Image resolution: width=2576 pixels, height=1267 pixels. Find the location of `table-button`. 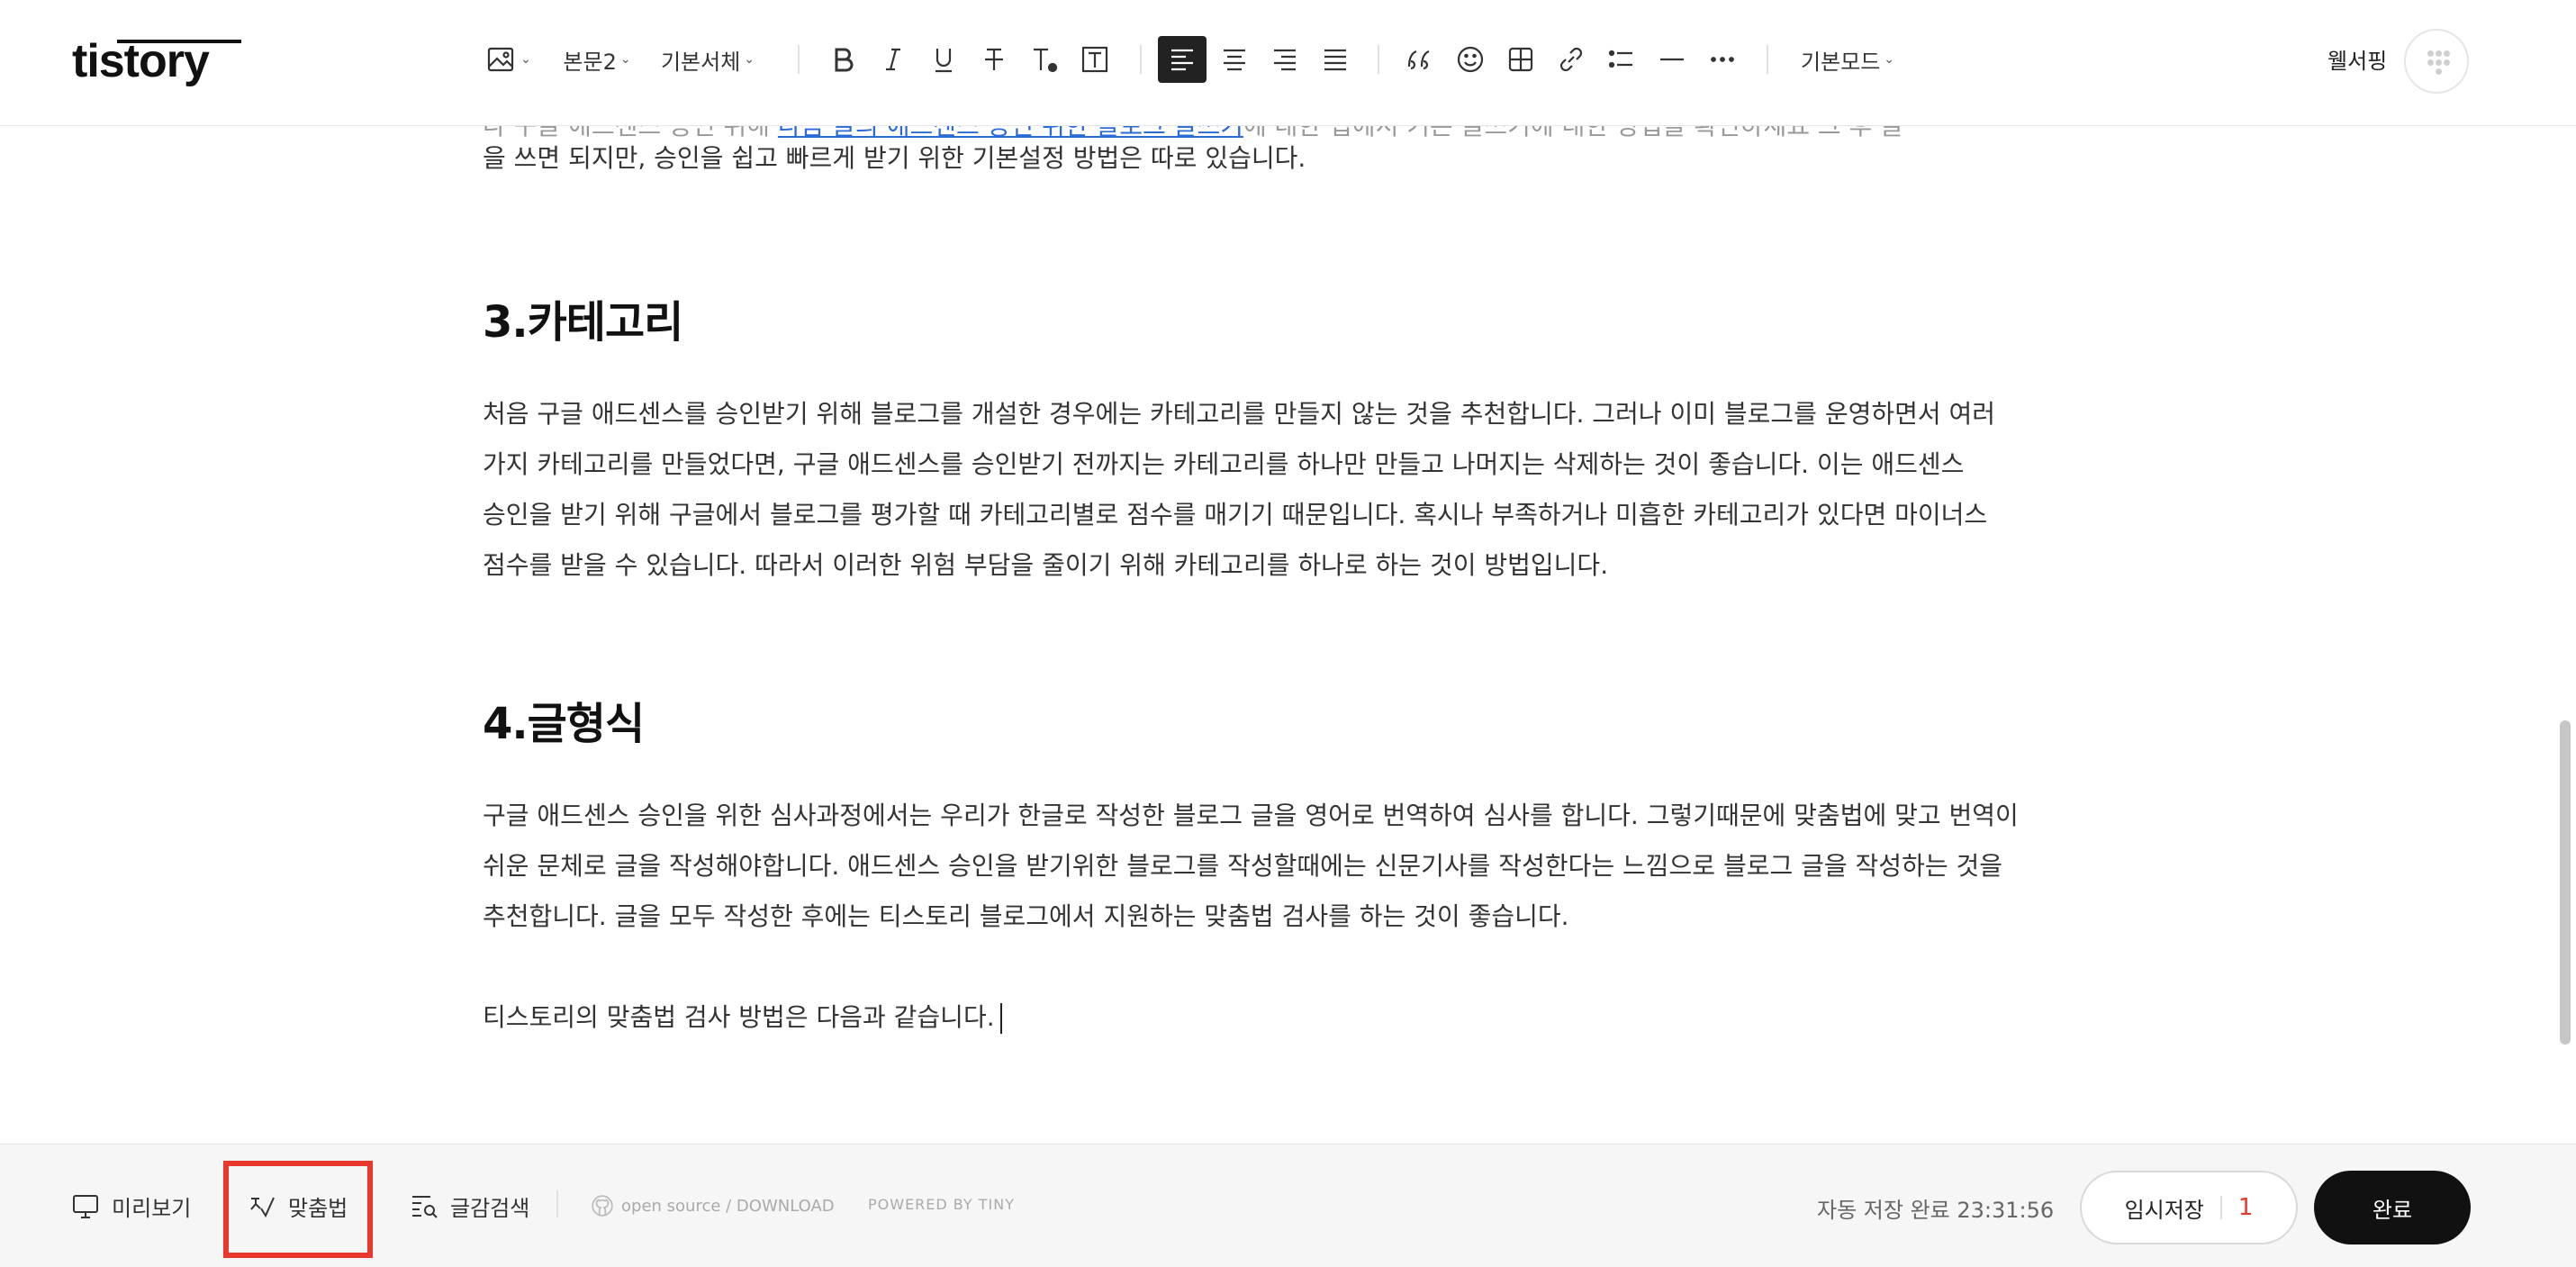

table-button is located at coordinates (1520, 59).